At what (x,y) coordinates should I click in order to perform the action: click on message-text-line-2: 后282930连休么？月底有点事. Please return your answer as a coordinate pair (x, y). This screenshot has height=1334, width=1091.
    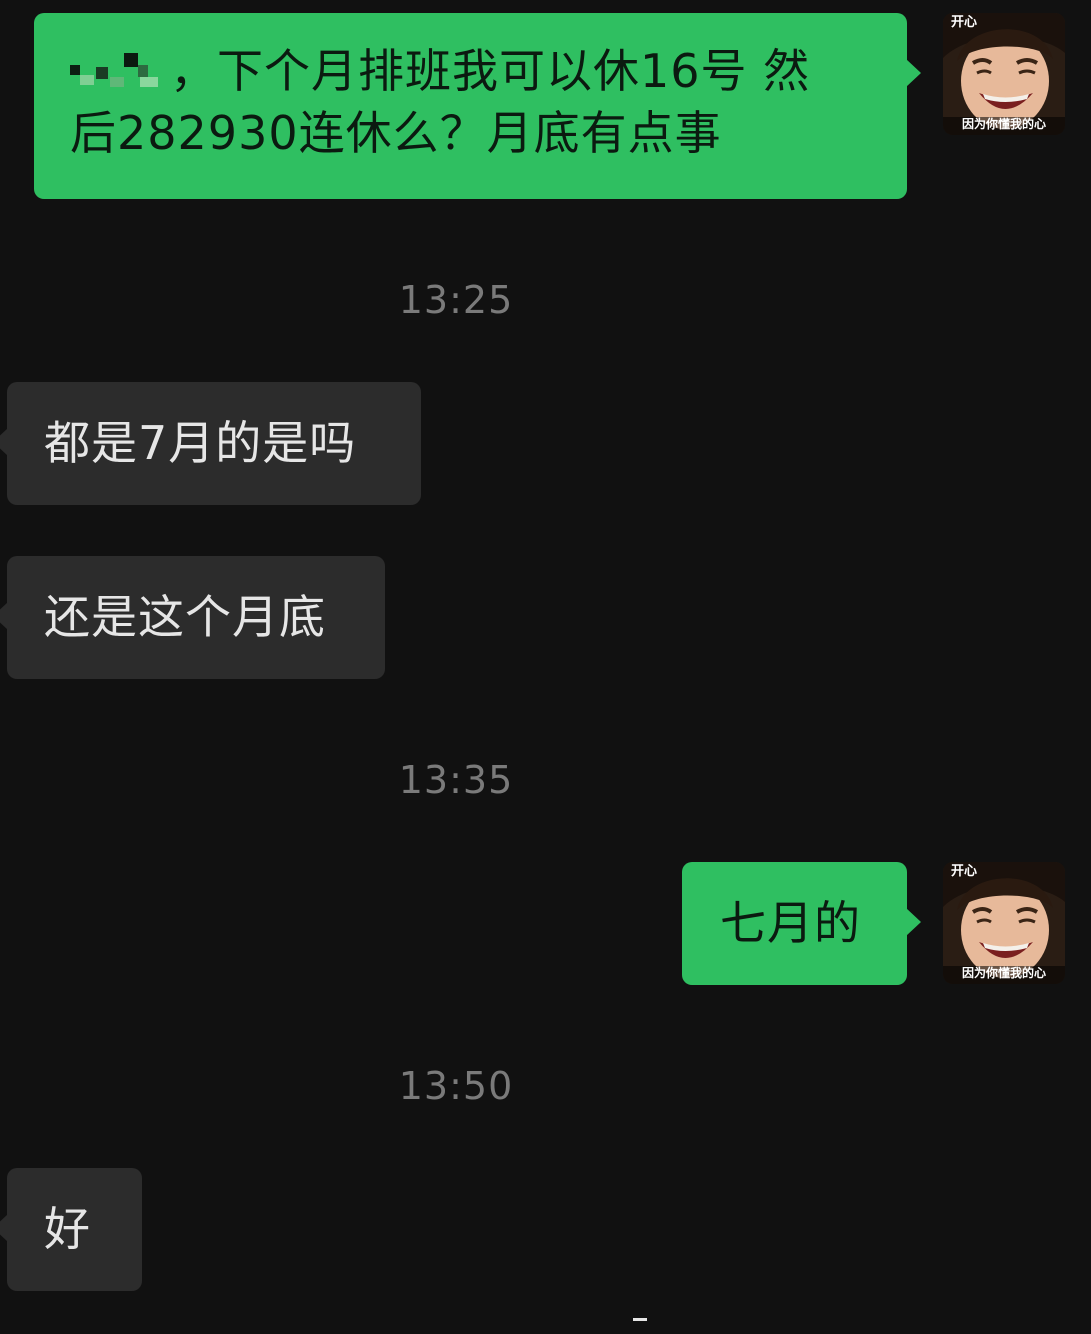
    Looking at the image, I should click on (396, 133).